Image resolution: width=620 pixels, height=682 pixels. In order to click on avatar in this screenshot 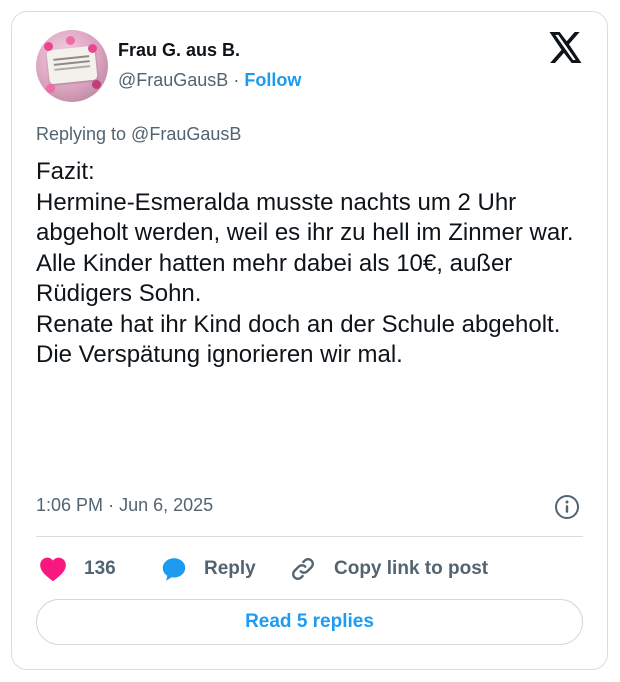, I will do `click(72, 66)`.